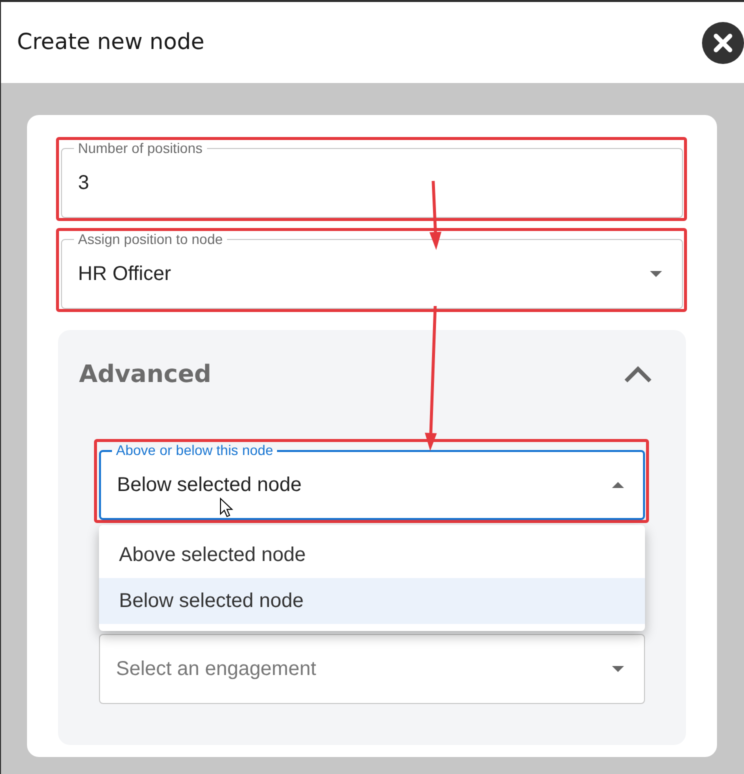 The image size is (744, 774). Describe the element at coordinates (618, 485) in the screenshot. I see `caret-up-icon` at that location.